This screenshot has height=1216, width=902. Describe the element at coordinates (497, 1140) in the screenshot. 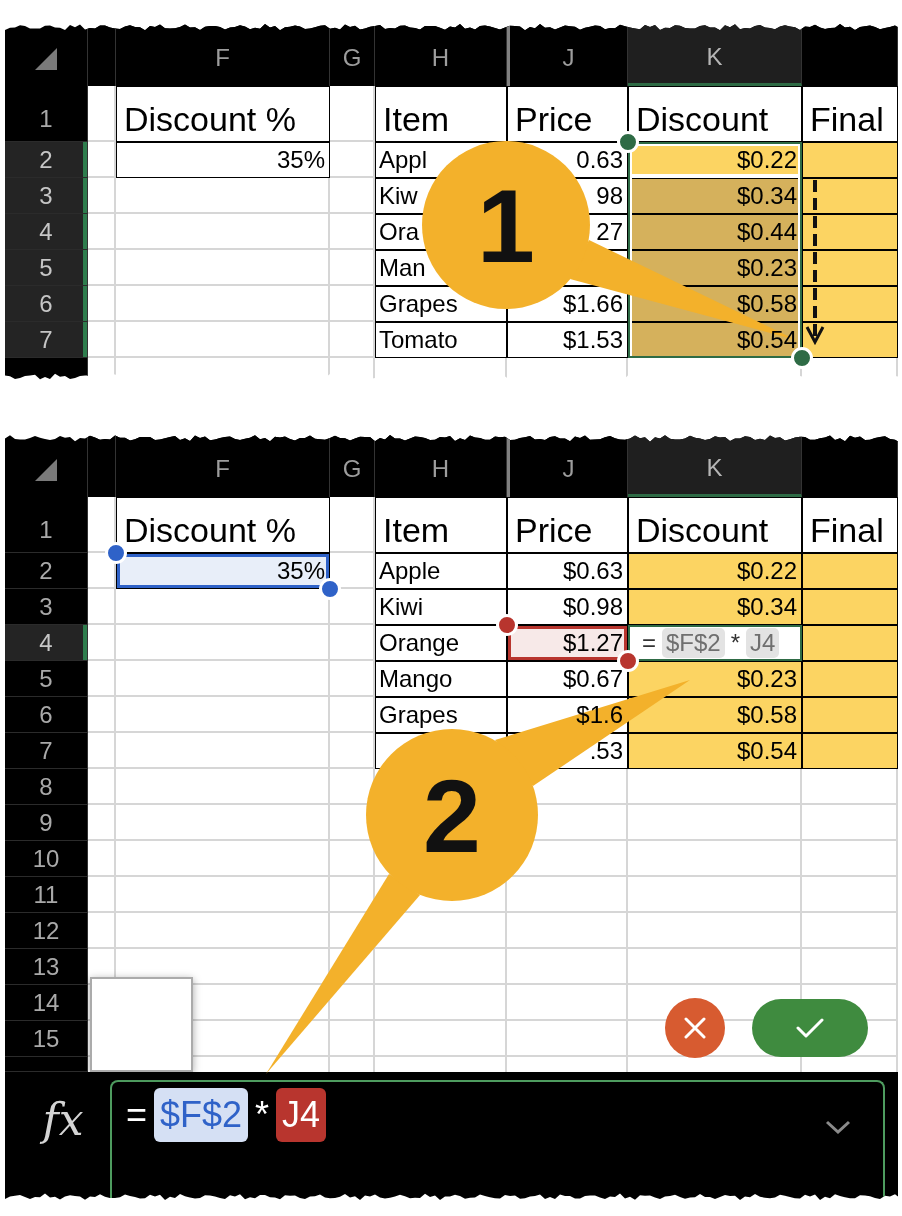

I see `formula-field: = $F$2 * J4` at that location.